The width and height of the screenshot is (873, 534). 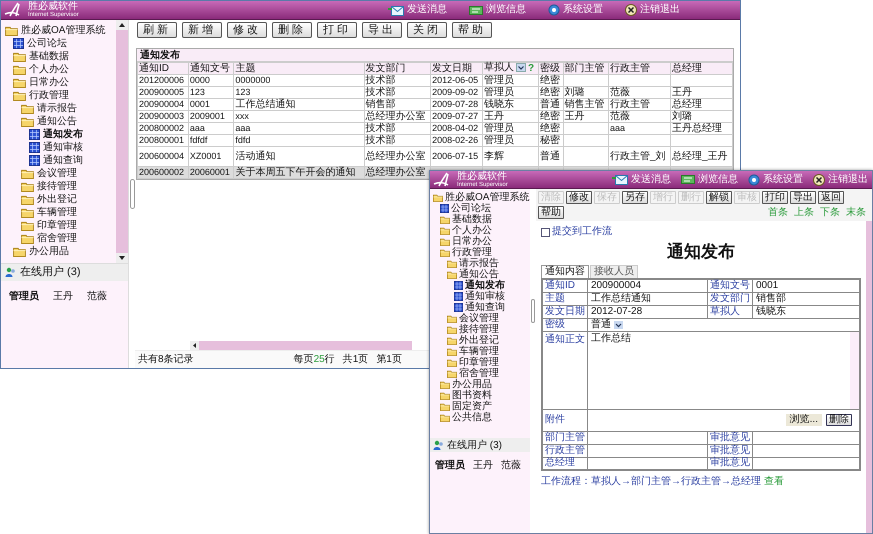 What do you see at coordinates (456, 156) in the screenshot?
I see `table-cell: 2006-07-15` at bounding box center [456, 156].